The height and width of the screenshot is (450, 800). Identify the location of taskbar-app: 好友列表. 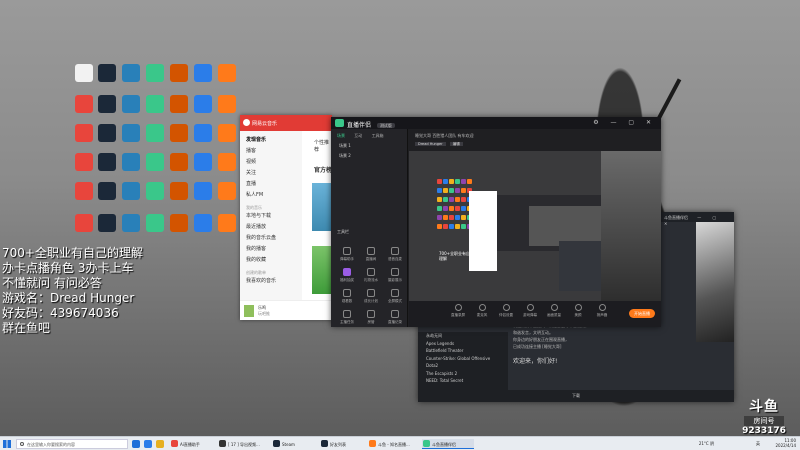
(342, 444).